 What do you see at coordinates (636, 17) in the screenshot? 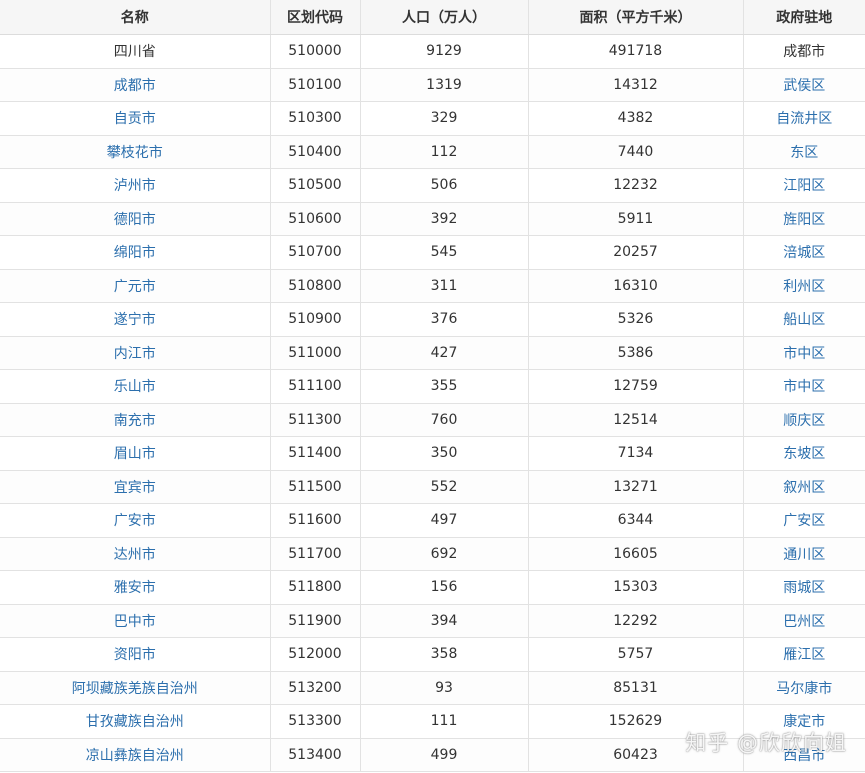
I see `header-area: 面积（平方千米）` at bounding box center [636, 17].